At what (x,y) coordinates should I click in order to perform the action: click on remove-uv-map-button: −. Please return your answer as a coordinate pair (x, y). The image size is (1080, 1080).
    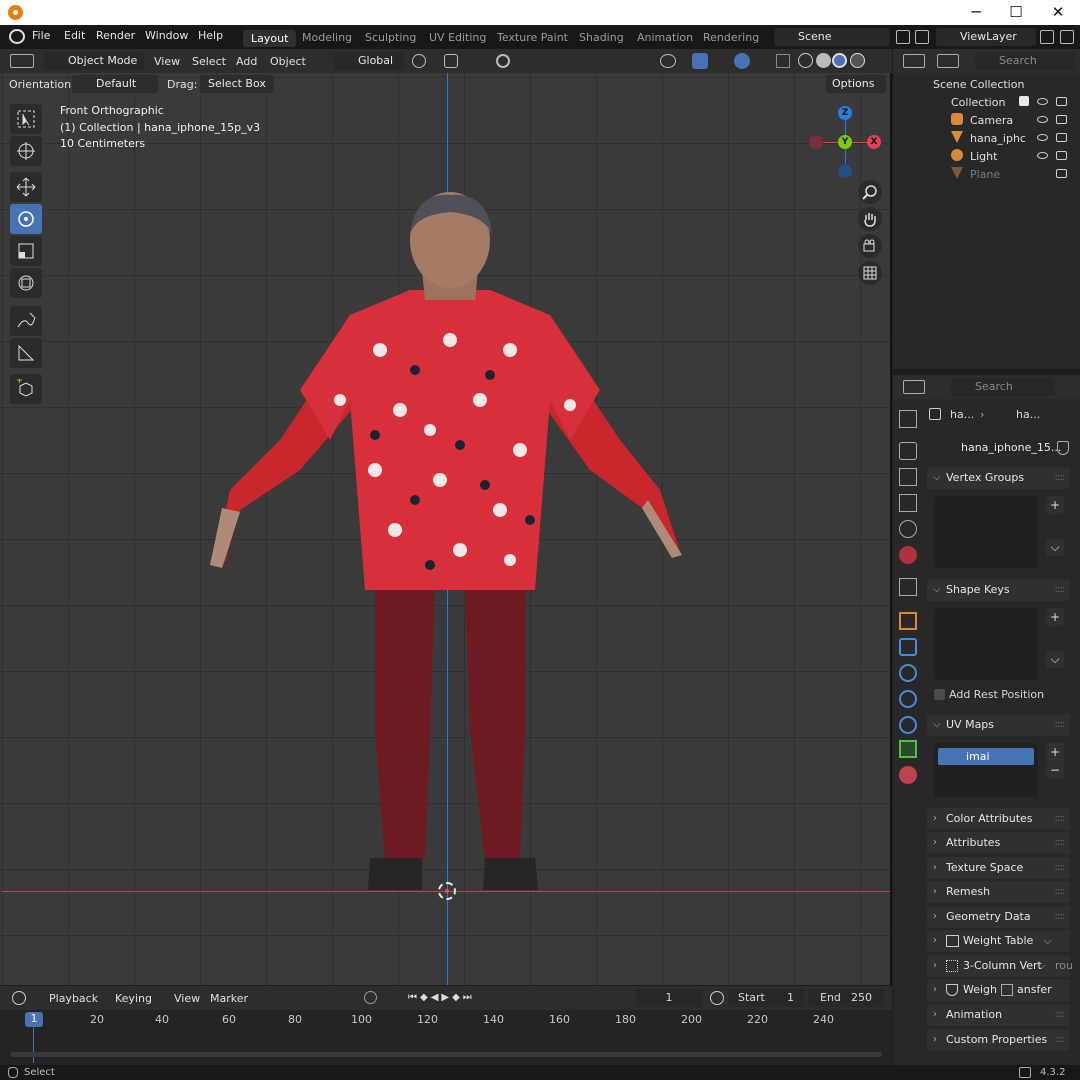
    Looking at the image, I should click on (1055, 770).